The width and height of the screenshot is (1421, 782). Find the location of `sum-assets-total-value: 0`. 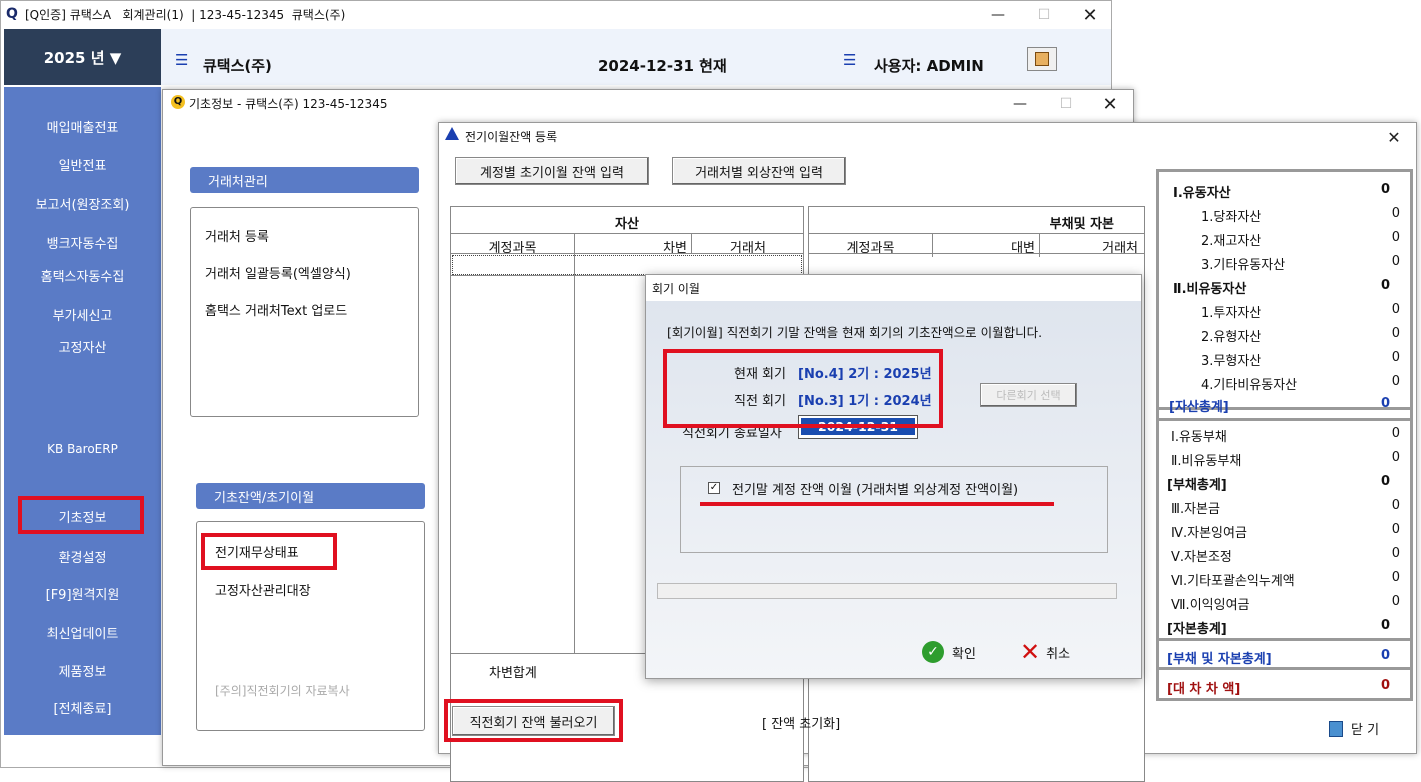

sum-assets-total-value: 0 is located at coordinates (1385, 403).